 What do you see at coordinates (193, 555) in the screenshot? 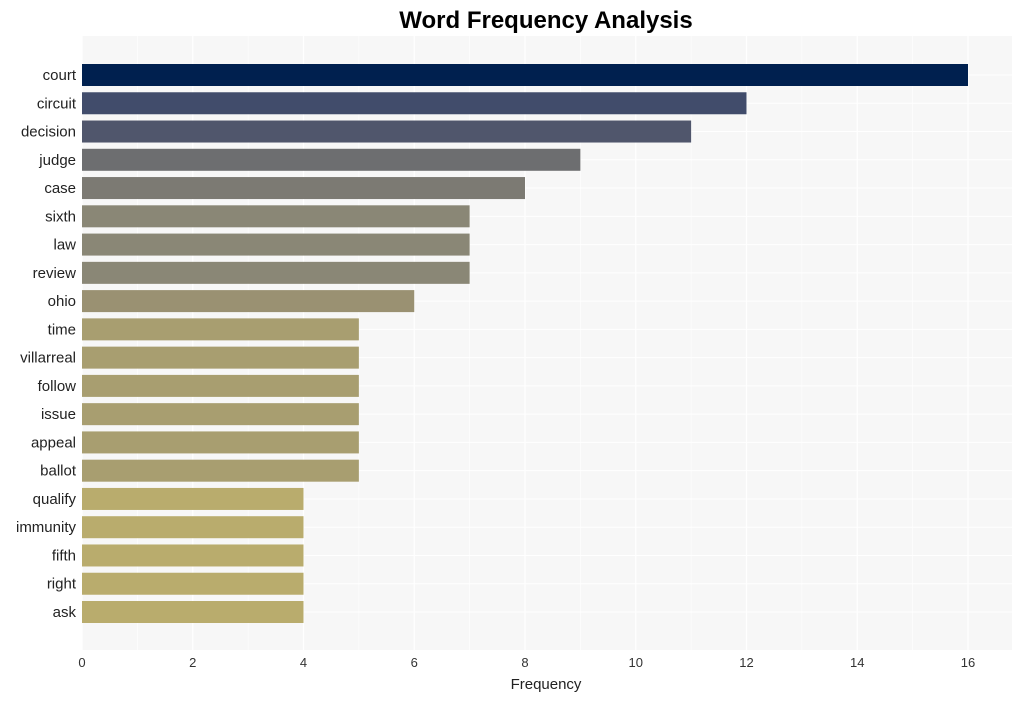
I see `bar-fifth` at bounding box center [193, 555].